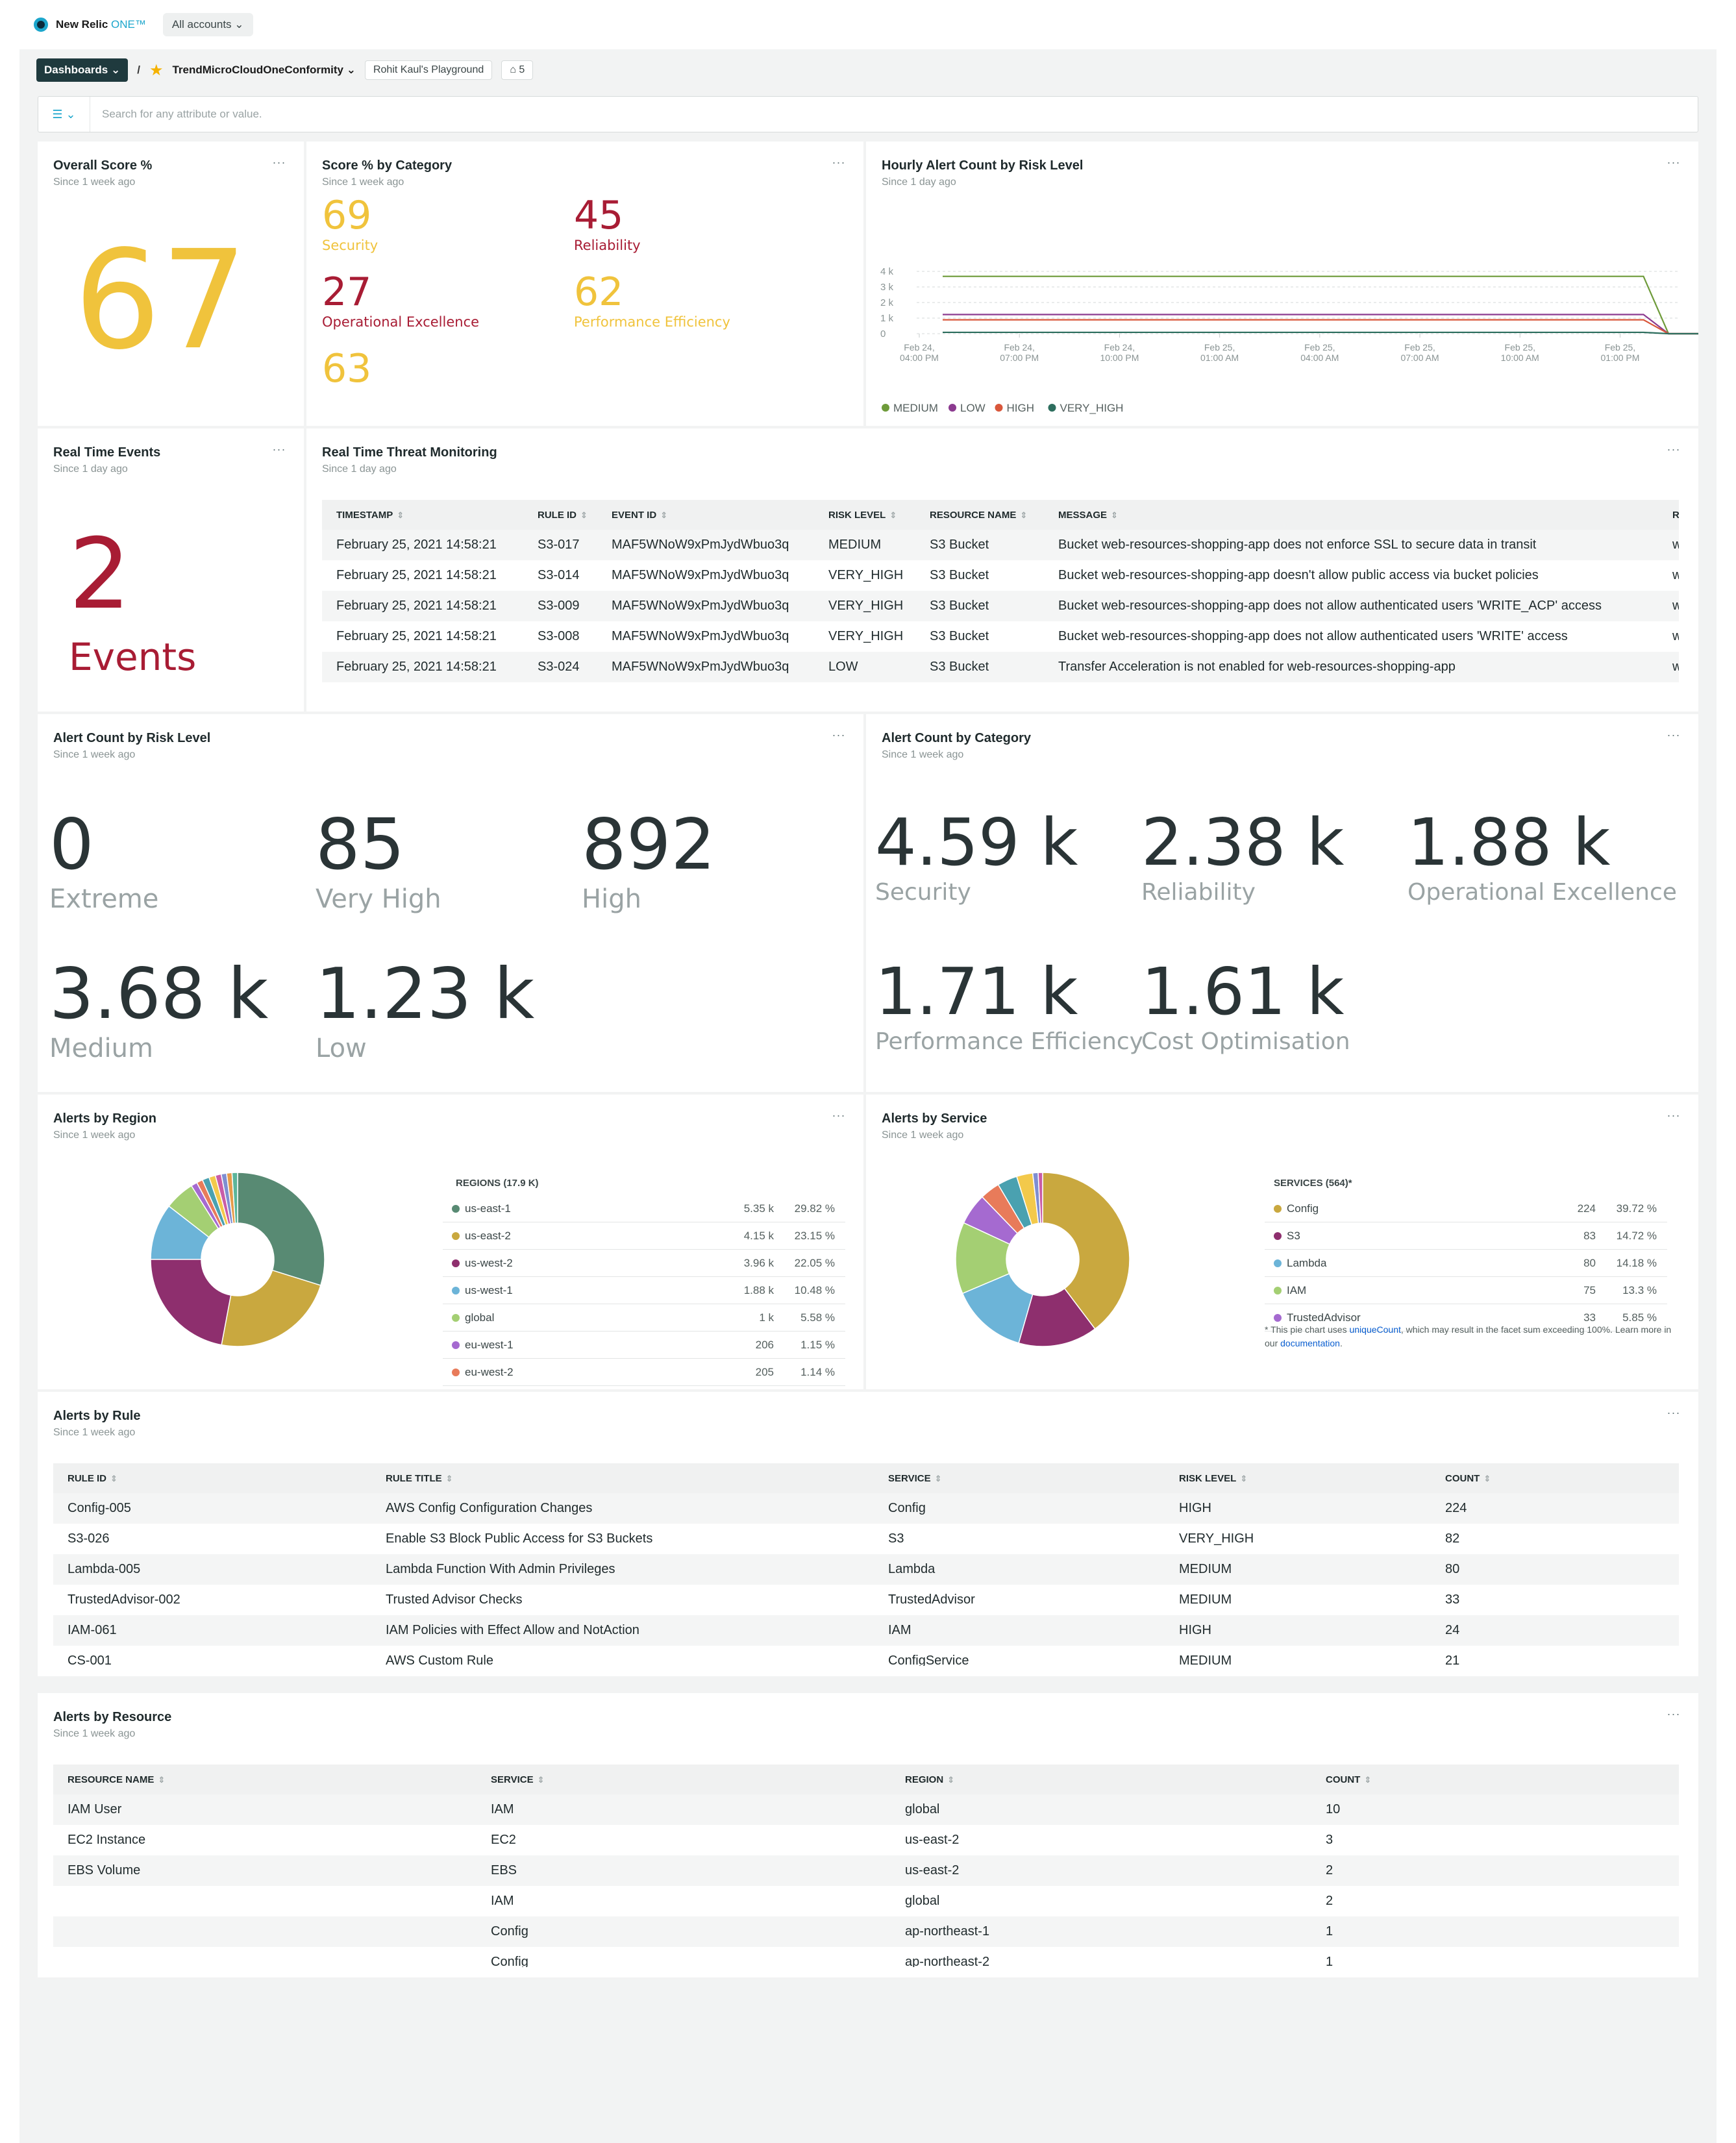  Describe the element at coordinates (265, 1957) in the screenshot. I see `table-cell` at that location.